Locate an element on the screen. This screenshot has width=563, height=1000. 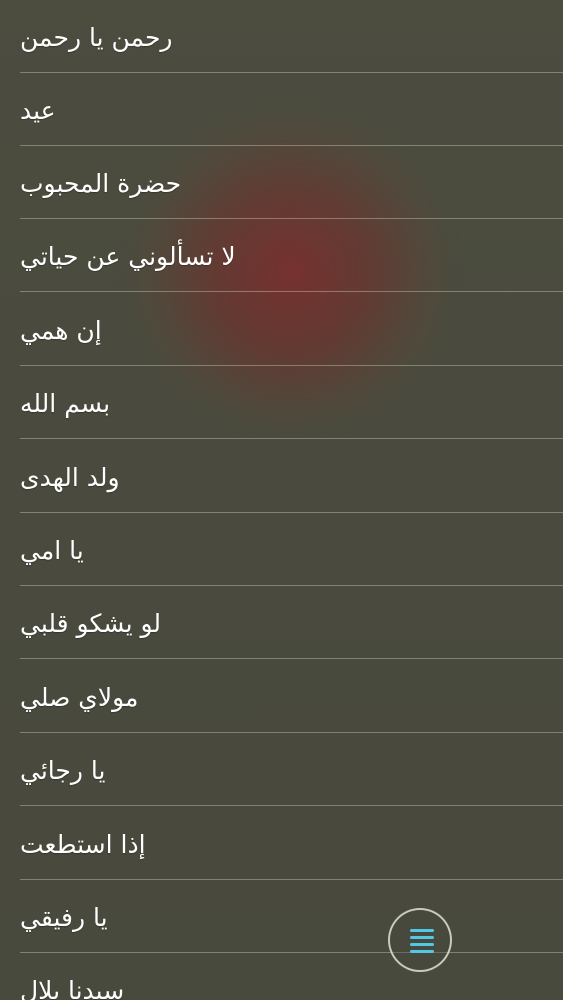
song-title: يا رفيقي is located at coordinates (64, 917).